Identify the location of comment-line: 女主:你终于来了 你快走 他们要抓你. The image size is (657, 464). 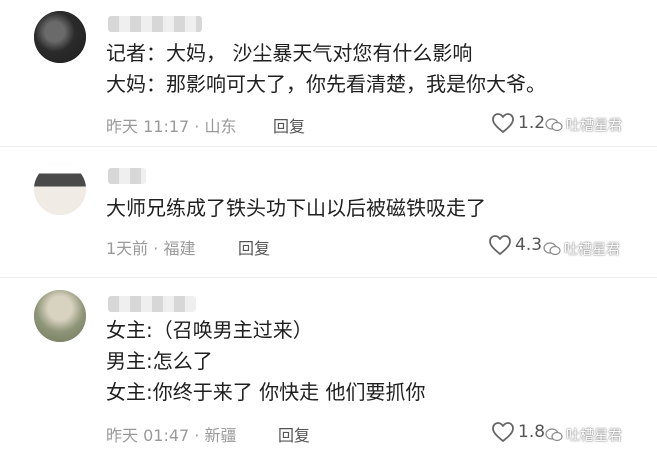
(266, 392).